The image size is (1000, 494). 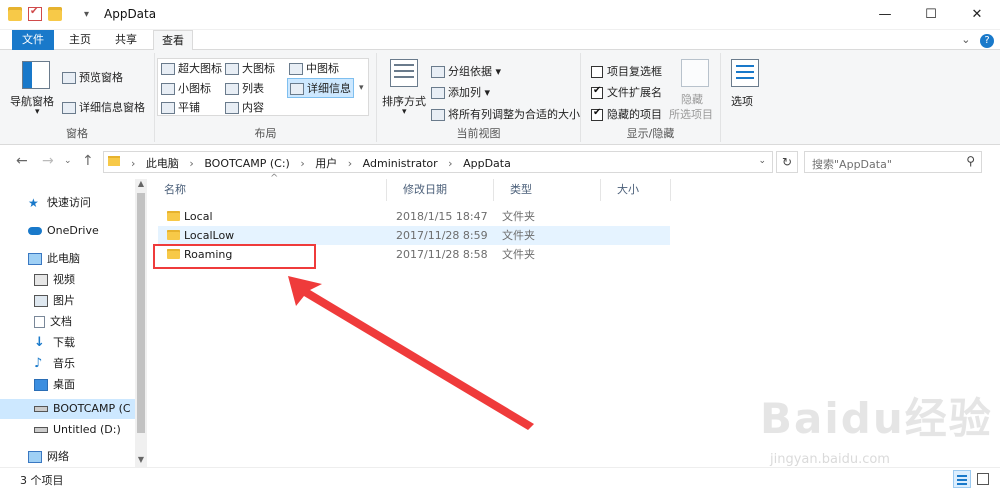 I want to click on add-columns-button: 添加列 ▾, so click(x=460, y=92).